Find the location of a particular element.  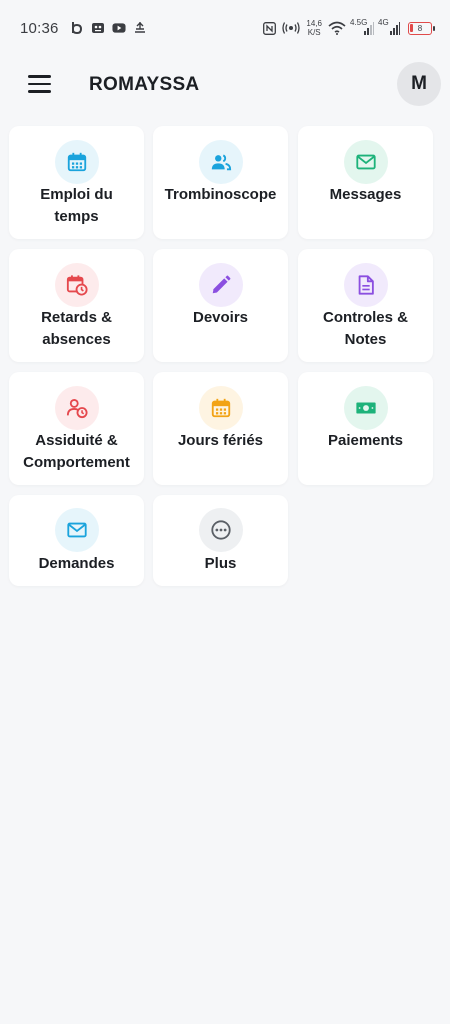

people-icon is located at coordinates (221, 162).